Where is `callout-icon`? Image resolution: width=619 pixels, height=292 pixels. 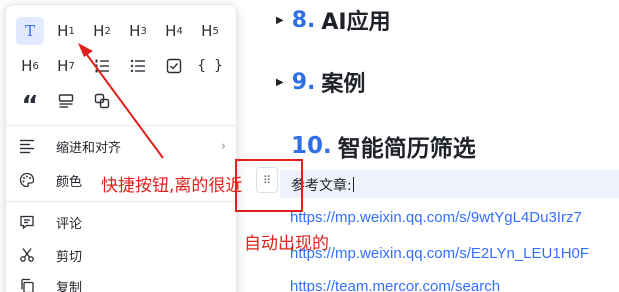 callout-icon is located at coordinates (66, 101).